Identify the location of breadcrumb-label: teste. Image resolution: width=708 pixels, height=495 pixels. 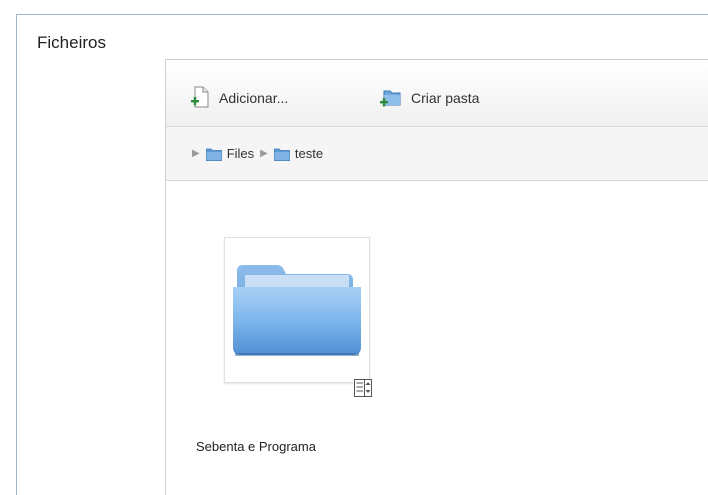
(309, 153).